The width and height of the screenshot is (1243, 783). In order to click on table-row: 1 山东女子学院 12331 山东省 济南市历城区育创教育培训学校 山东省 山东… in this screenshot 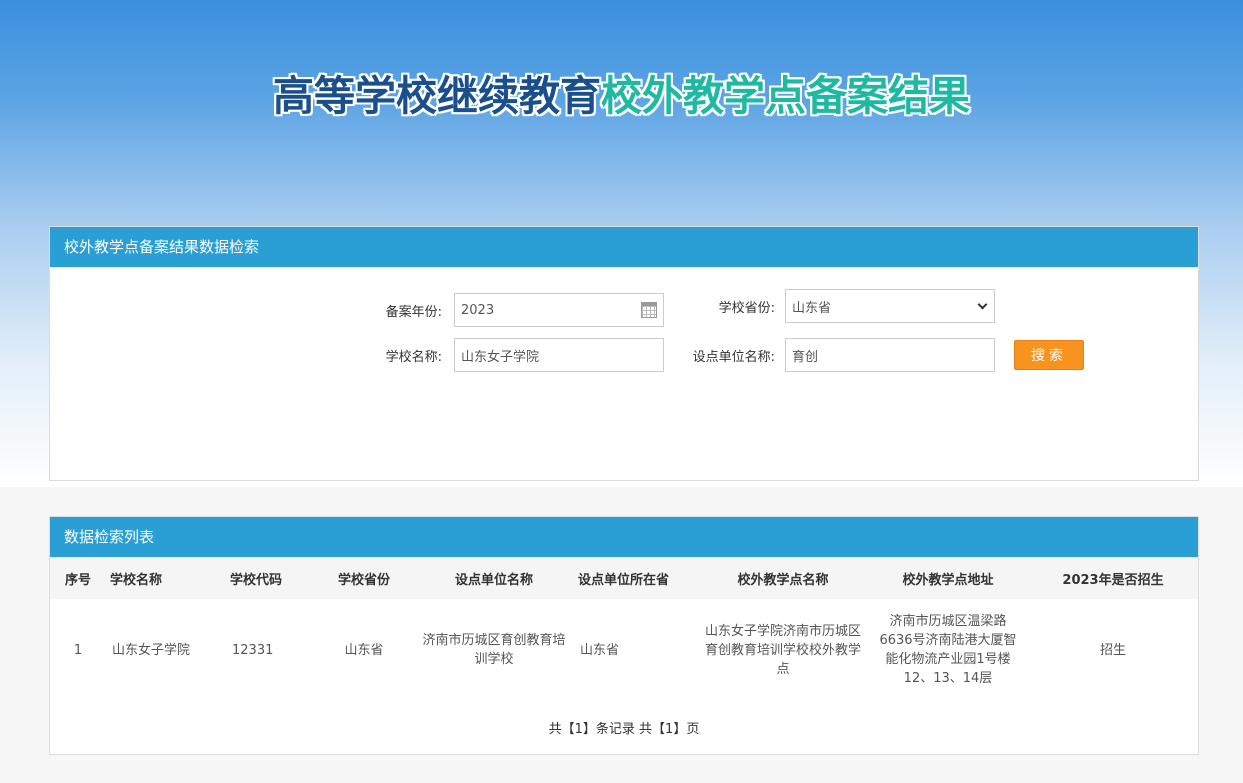, I will do `click(624, 650)`.